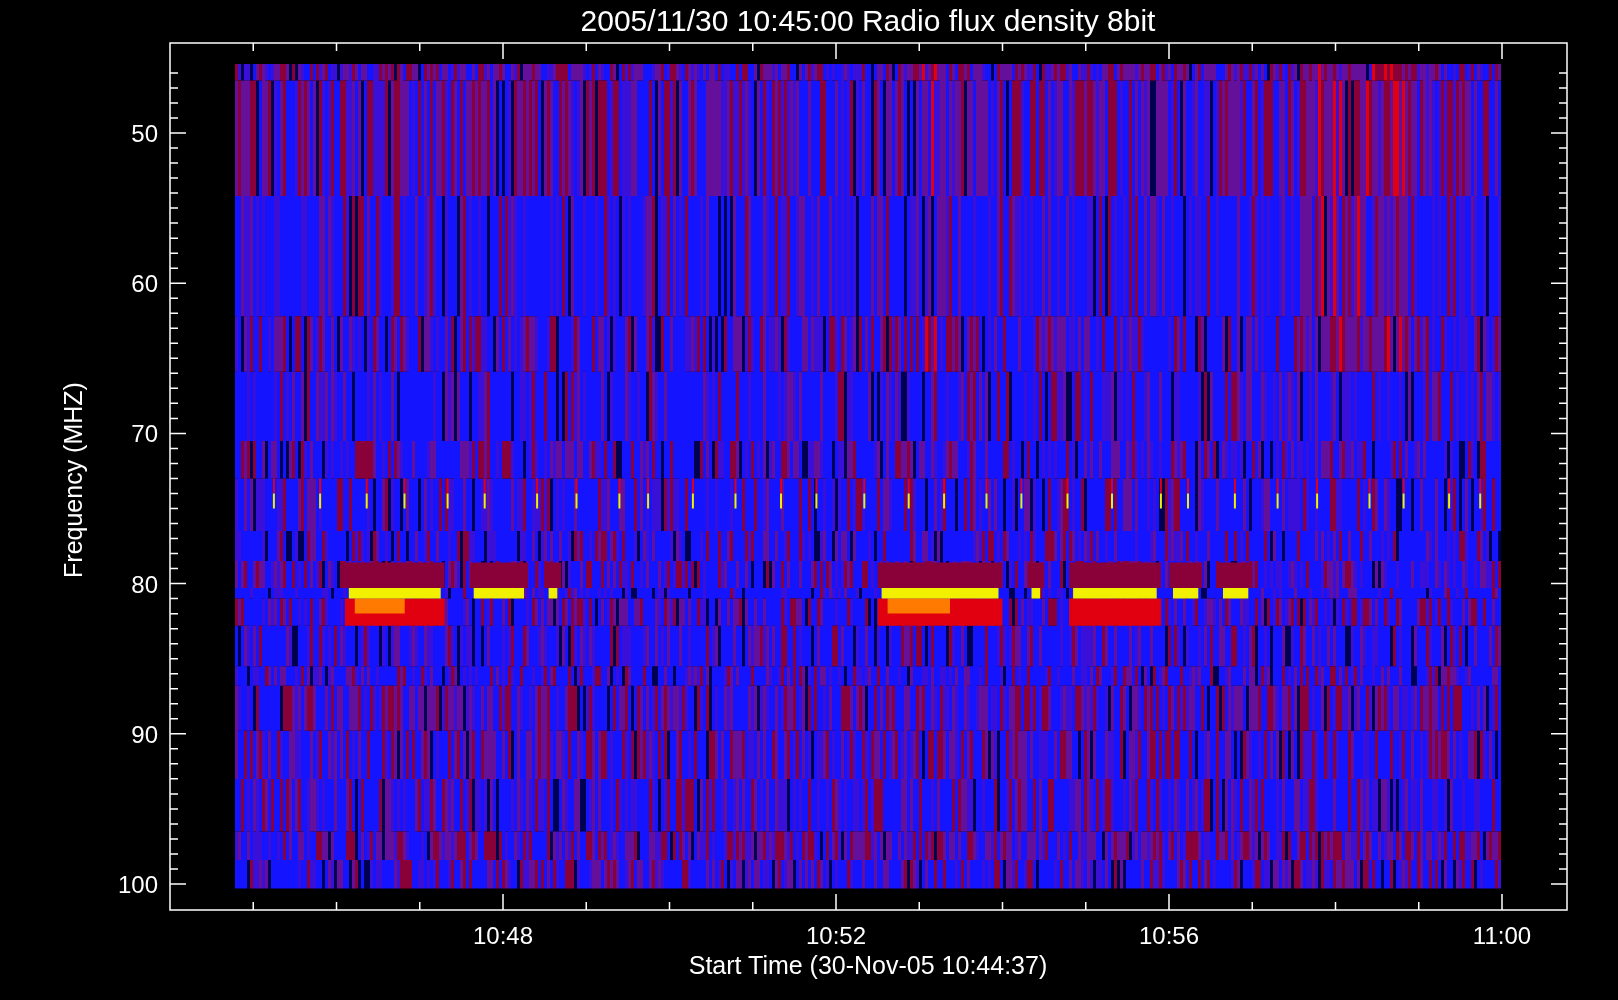  I want to click on tick-label: 80, so click(144, 584).